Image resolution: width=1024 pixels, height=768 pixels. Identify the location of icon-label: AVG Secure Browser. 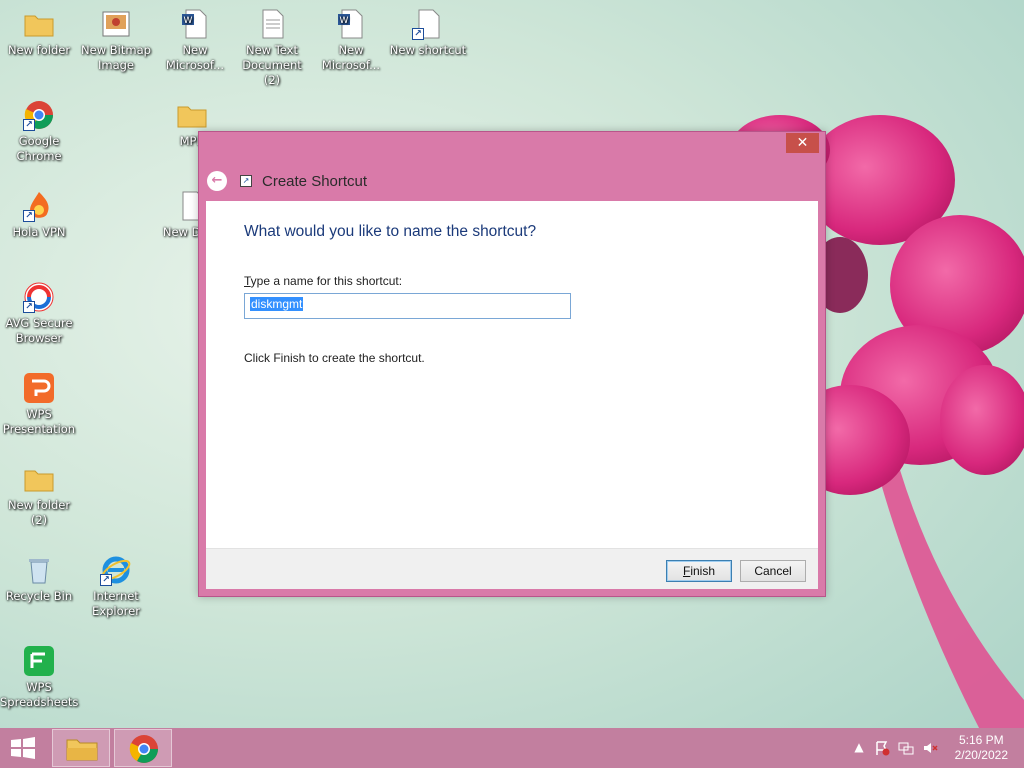
(39, 330).